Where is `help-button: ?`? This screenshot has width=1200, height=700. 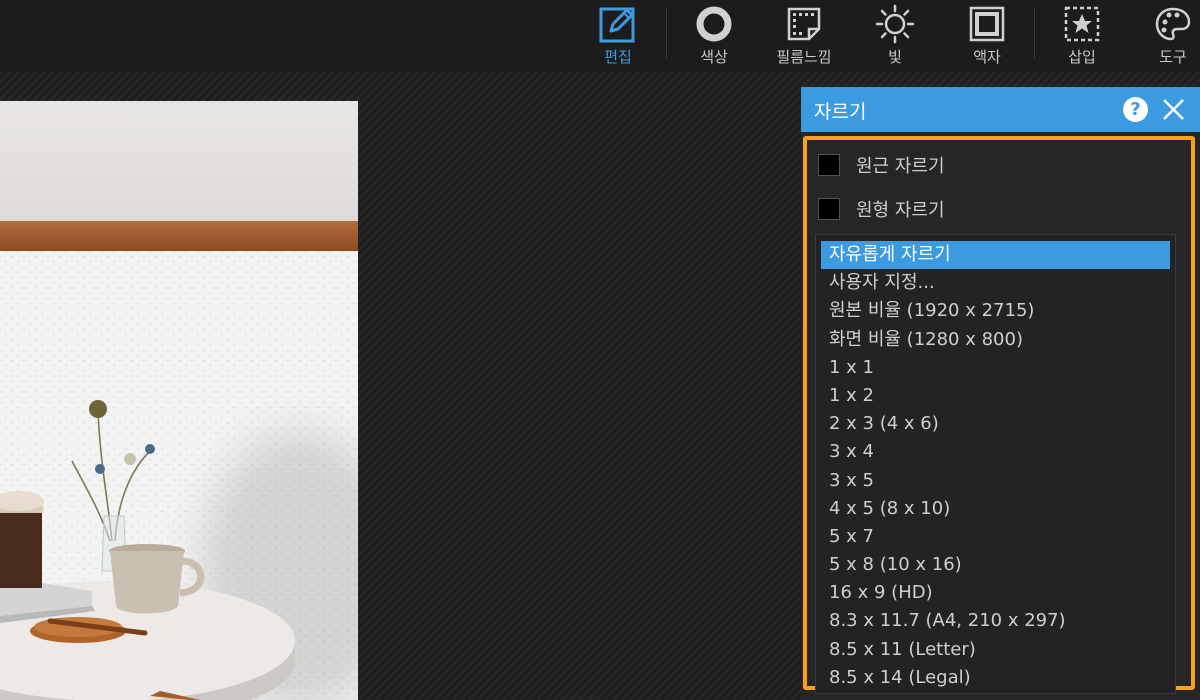 help-button: ? is located at coordinates (1135, 109).